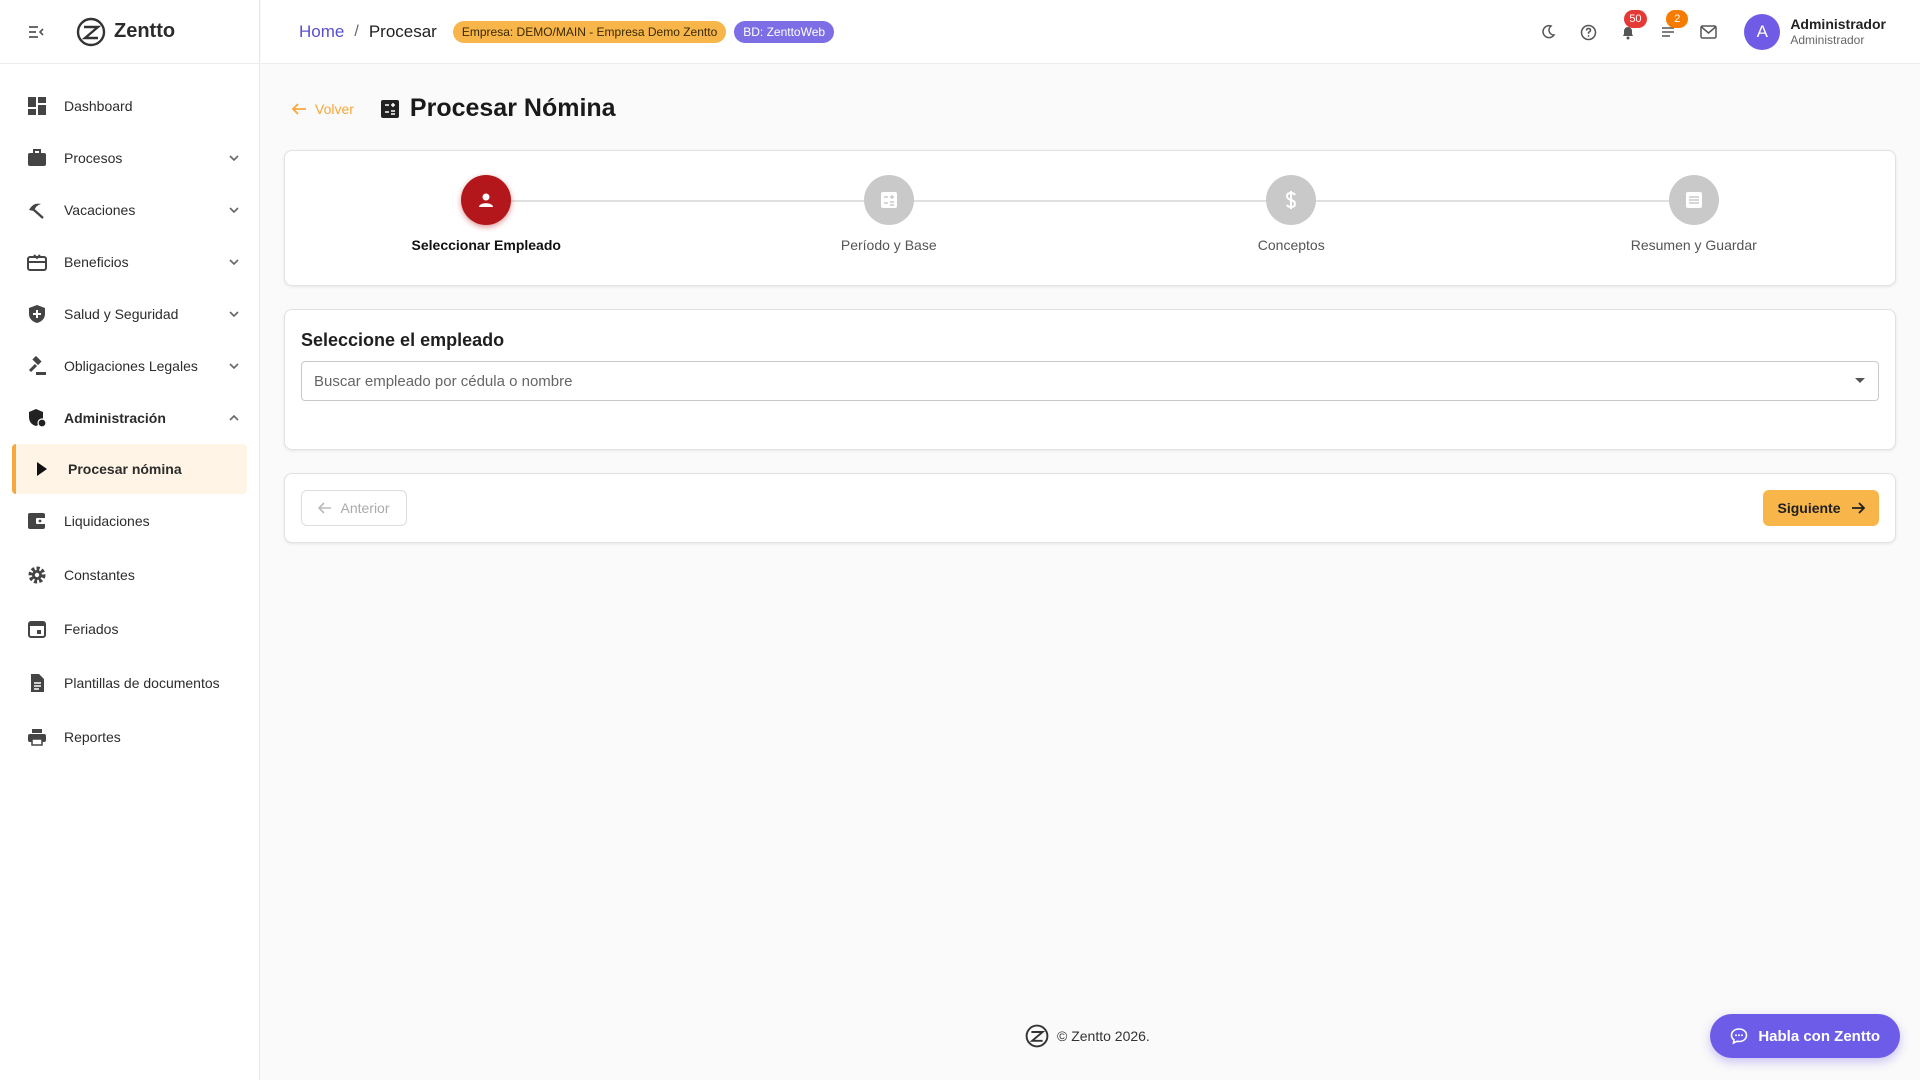 This screenshot has height=1080, width=1920. I want to click on employee-search-placeholder: Buscar empleado por cédula o nombre, so click(443, 381).